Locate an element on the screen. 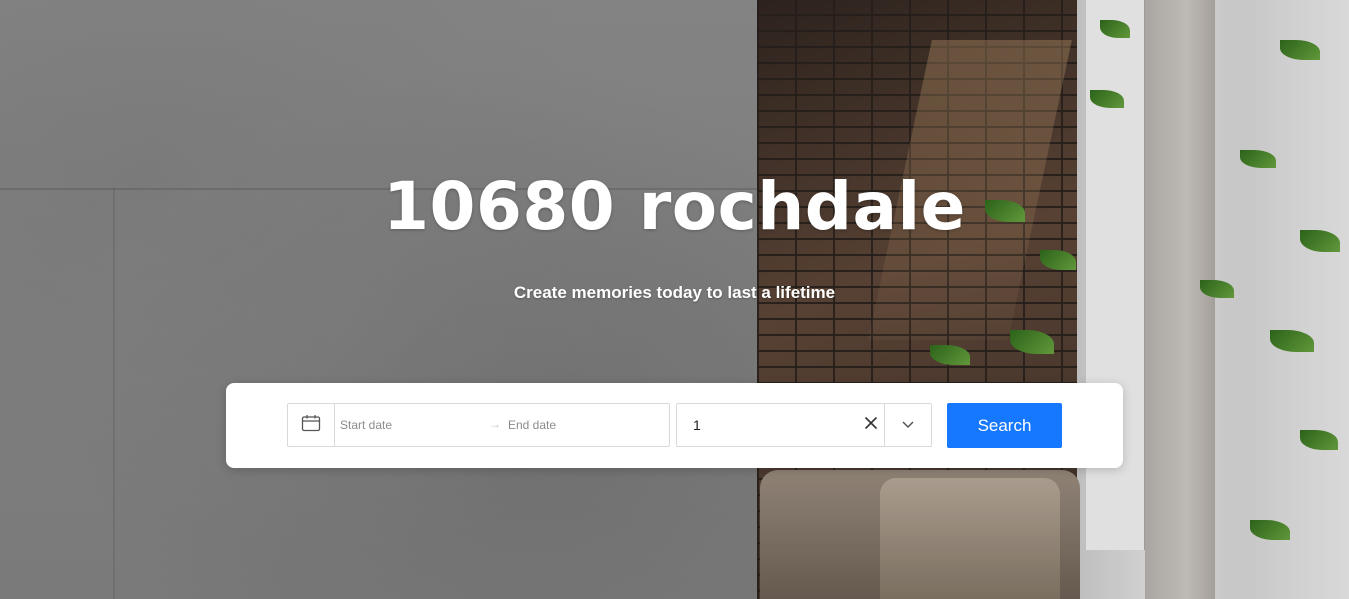 This screenshot has height=599, width=1349. search-card: → 1 Search is located at coordinates (674, 425).